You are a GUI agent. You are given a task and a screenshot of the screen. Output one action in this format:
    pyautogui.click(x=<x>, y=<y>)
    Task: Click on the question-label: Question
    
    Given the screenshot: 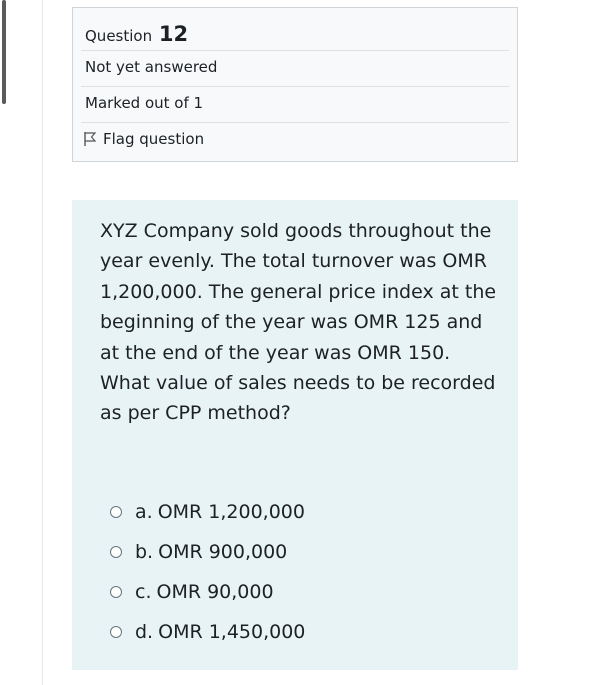 What is the action you would take?
    pyautogui.click(x=119, y=36)
    